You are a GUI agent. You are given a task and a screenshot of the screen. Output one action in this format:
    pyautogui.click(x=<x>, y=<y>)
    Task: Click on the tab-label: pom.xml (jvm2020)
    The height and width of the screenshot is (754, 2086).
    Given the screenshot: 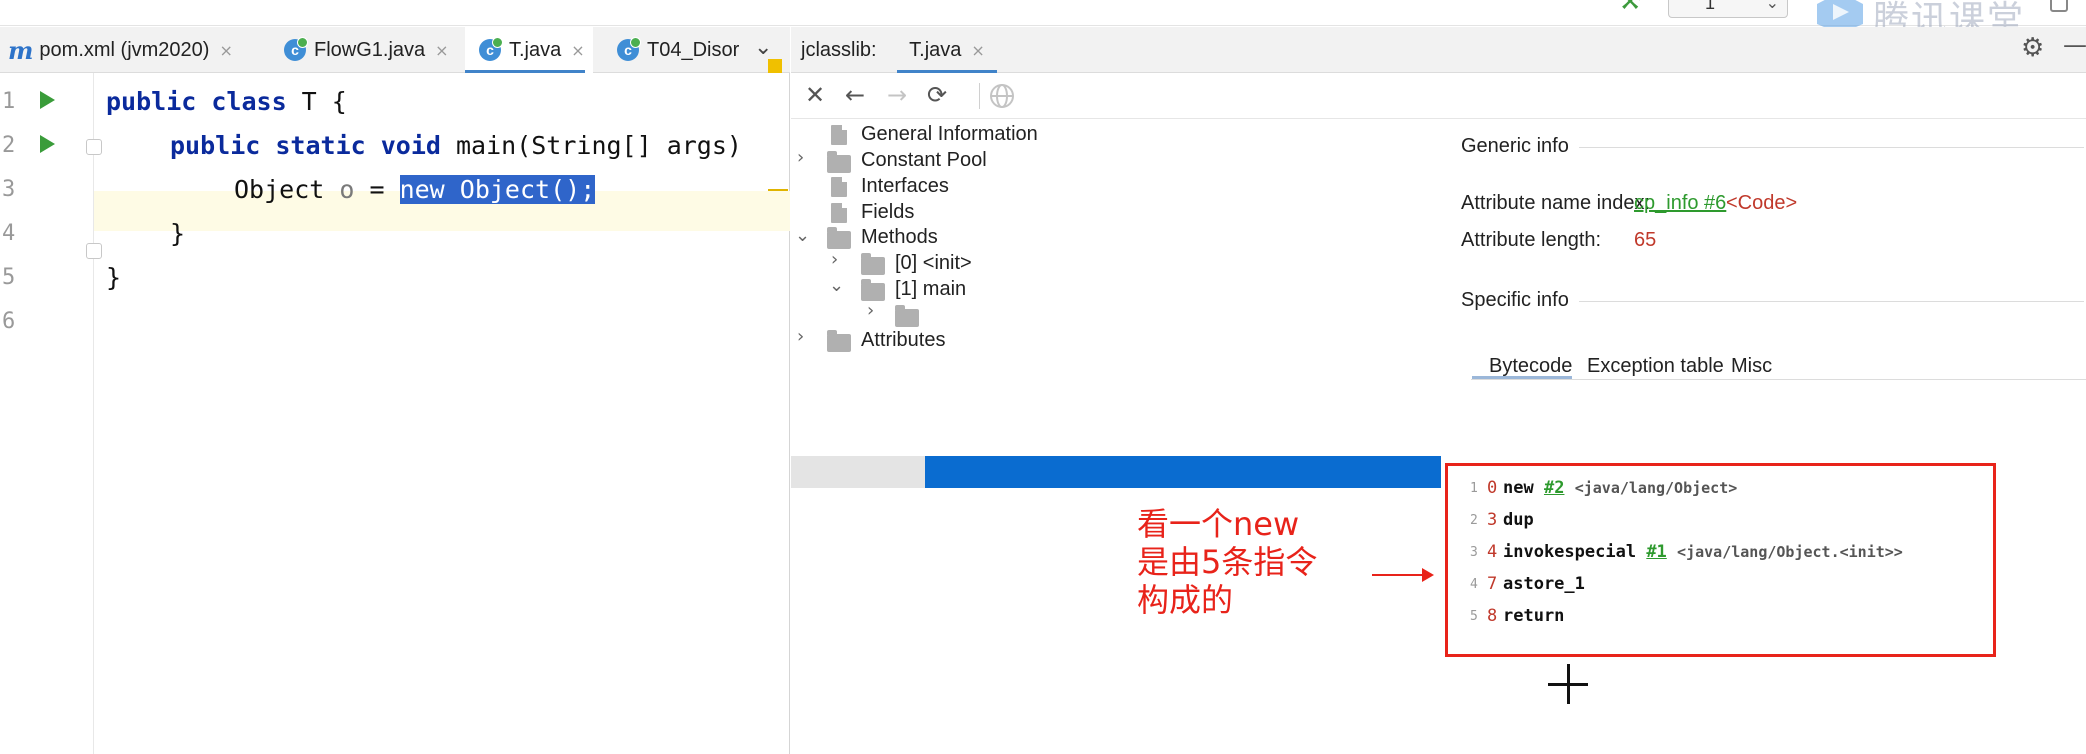 What is the action you would take?
    pyautogui.click(x=124, y=49)
    